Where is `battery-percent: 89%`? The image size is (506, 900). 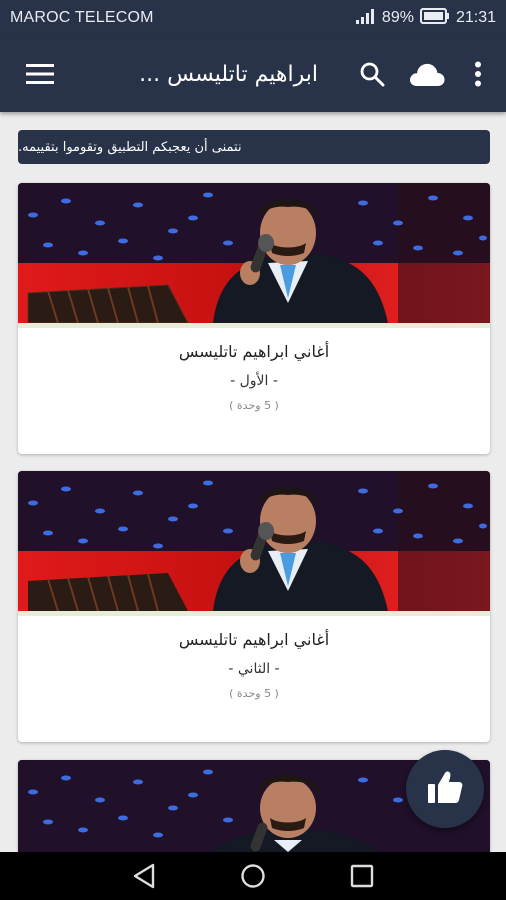 battery-percent: 89% is located at coordinates (397, 17).